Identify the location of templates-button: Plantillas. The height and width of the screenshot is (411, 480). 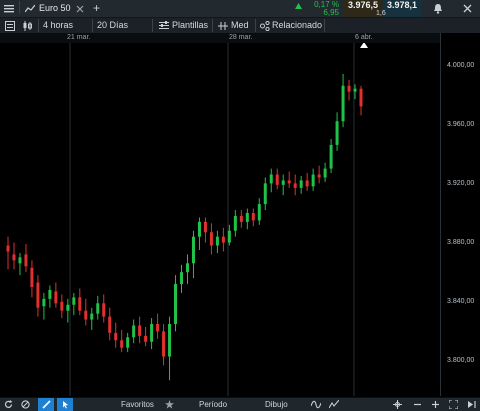
(190, 25).